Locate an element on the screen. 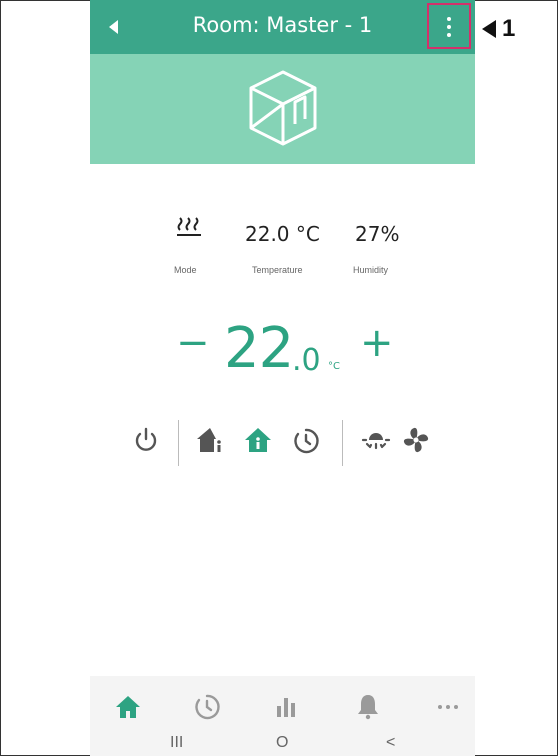 This screenshot has height=756, width=558. more-dots-icon is located at coordinates (448, 707).